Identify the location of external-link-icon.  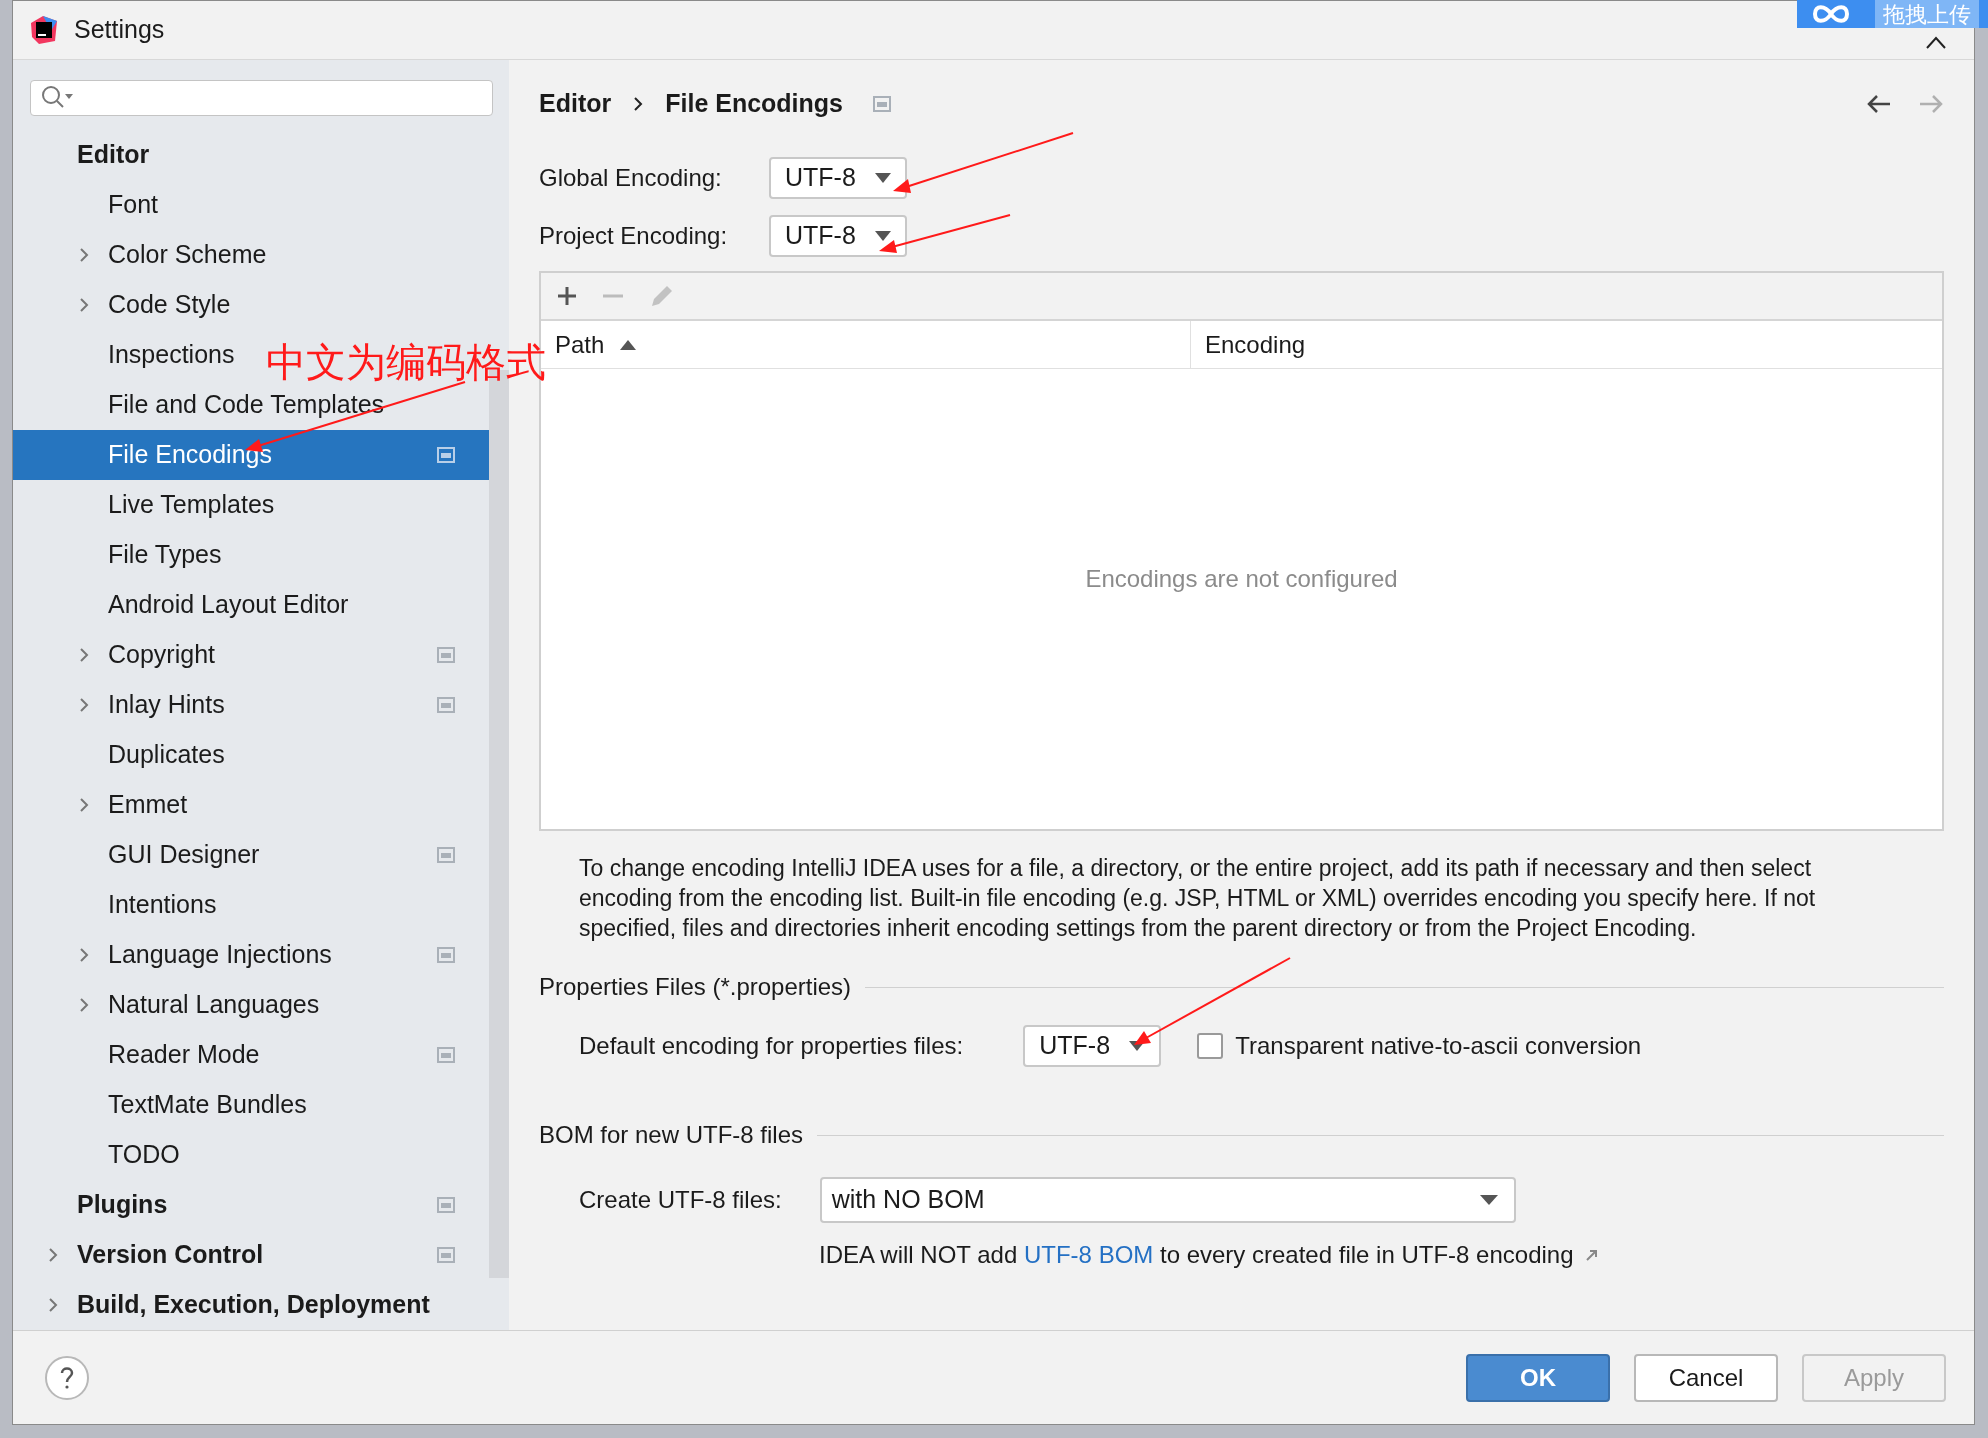
(1591, 1255).